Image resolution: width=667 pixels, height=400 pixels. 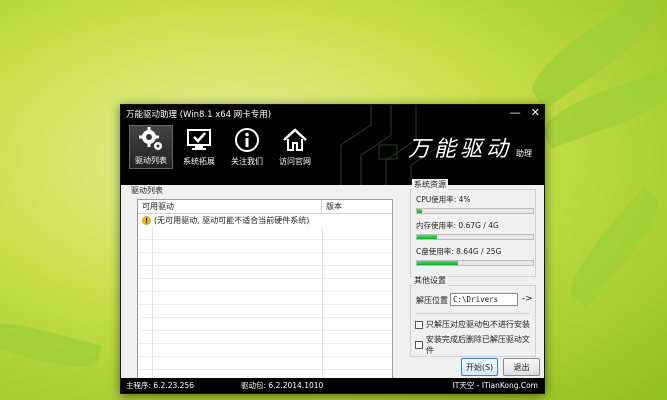 I want to click on brand-subtitle: 助理, so click(x=524, y=153).